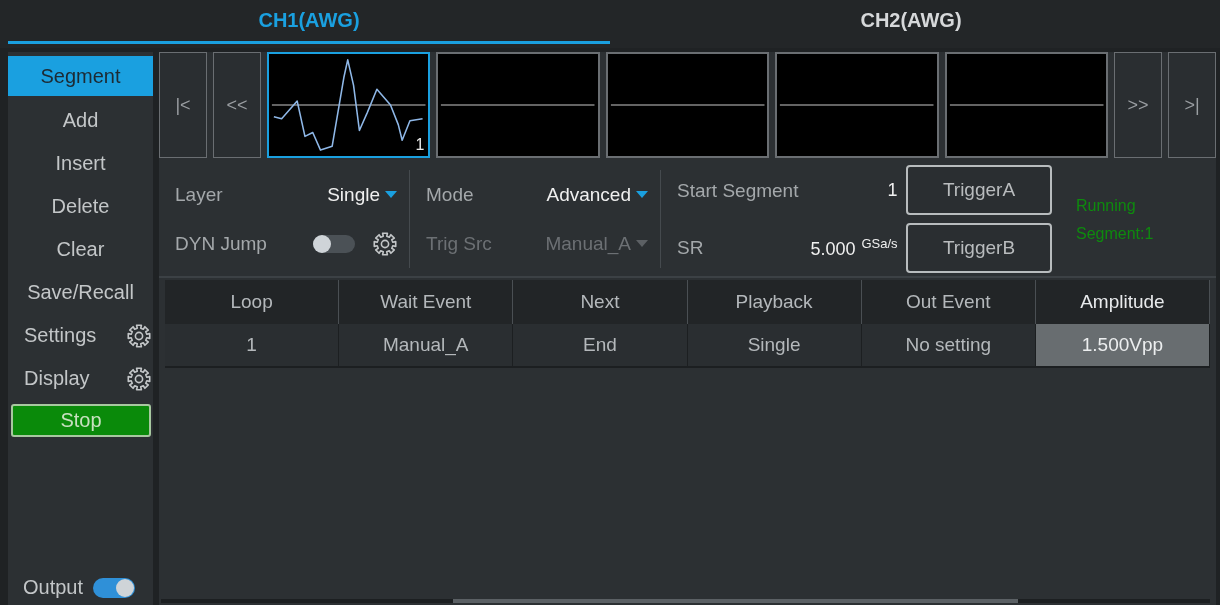  Describe the element at coordinates (1138, 105) in the screenshot. I see `nav-button: >>` at that location.